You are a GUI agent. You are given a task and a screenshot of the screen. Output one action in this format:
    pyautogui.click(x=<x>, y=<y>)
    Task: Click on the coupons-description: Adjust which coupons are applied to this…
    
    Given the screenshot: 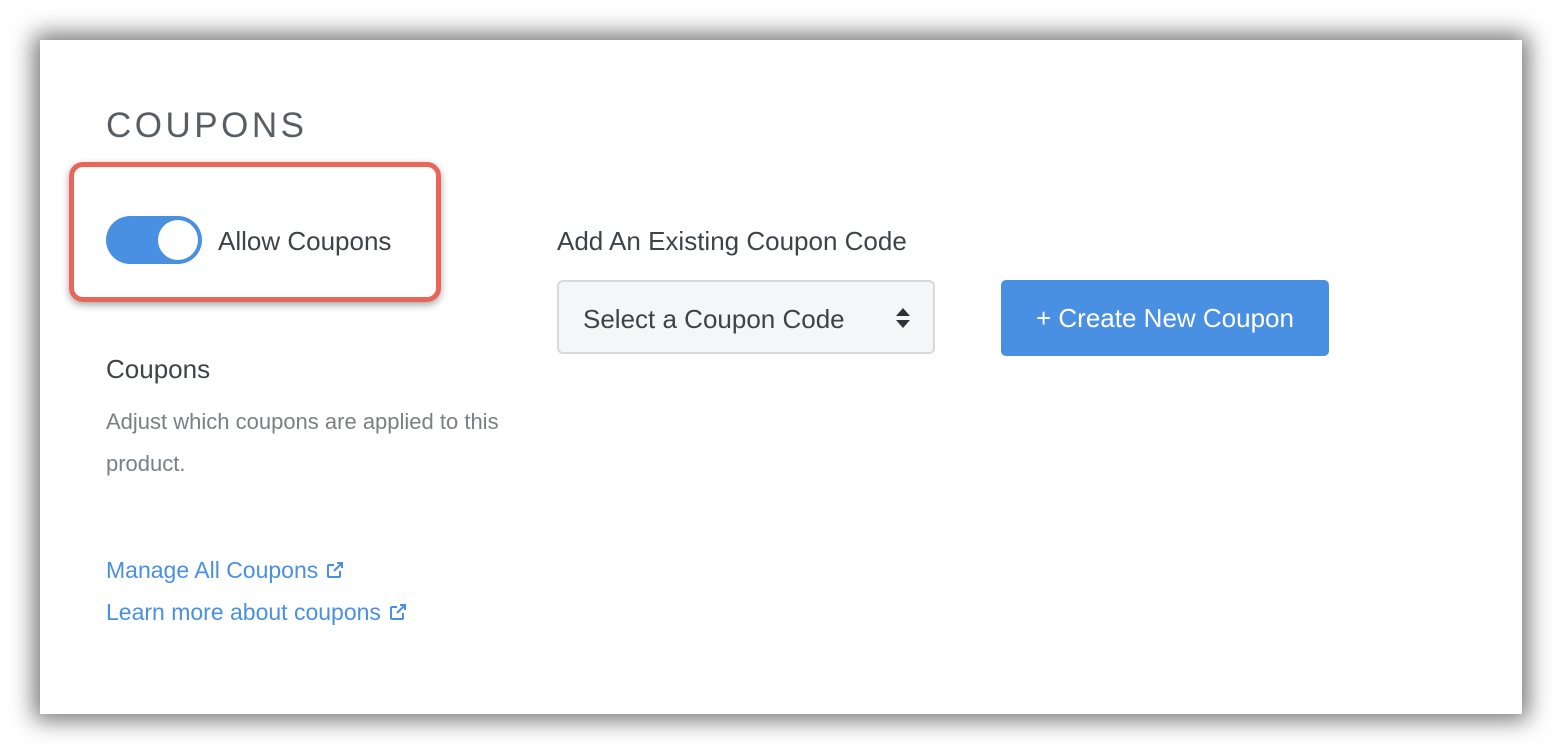 What is the action you would take?
    pyautogui.click(x=302, y=442)
    